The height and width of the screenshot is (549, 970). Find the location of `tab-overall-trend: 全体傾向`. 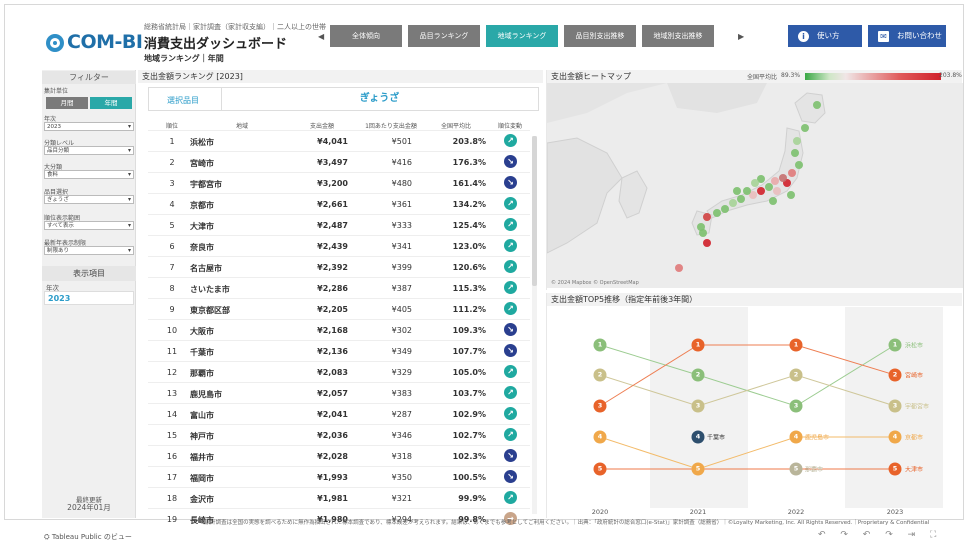

tab-overall-trend: 全体傾向 is located at coordinates (366, 36).